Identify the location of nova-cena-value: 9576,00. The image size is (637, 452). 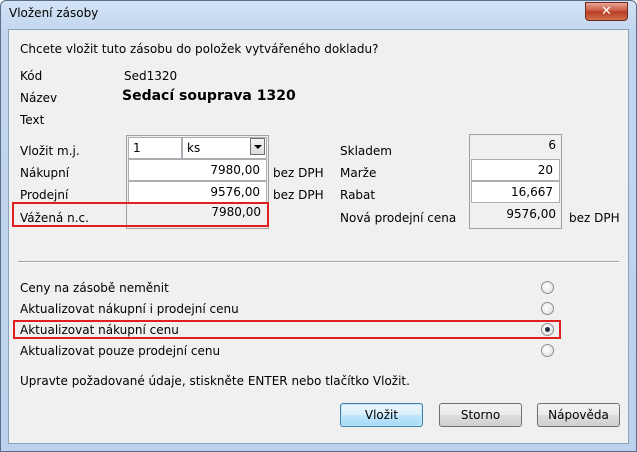
(531, 214).